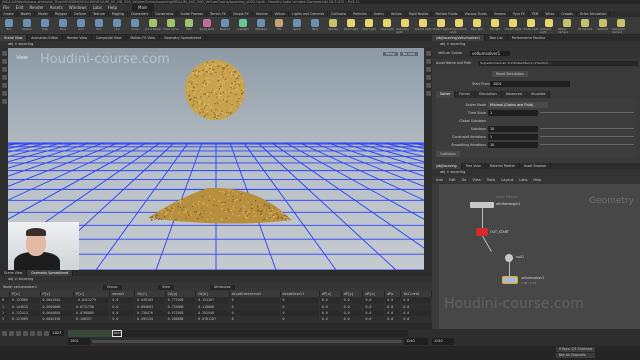 The height and width of the screenshot is (360, 640). I want to click on shelf-tool: Sphere, so click(27, 26).